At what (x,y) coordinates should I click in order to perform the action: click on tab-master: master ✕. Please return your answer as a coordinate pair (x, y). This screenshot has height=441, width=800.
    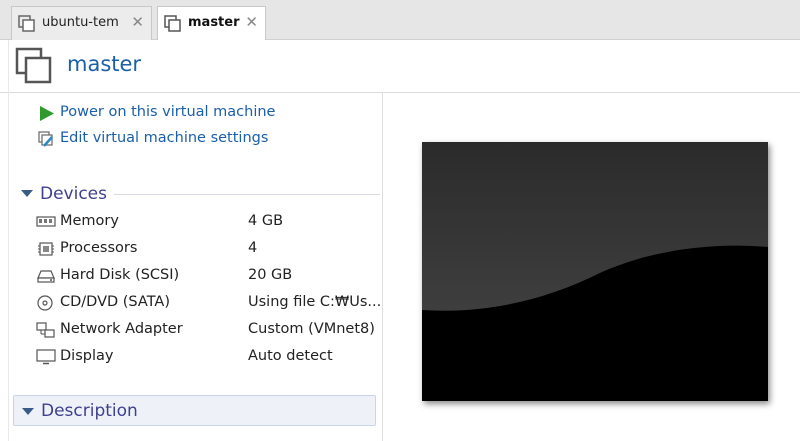
    Looking at the image, I should click on (211, 23).